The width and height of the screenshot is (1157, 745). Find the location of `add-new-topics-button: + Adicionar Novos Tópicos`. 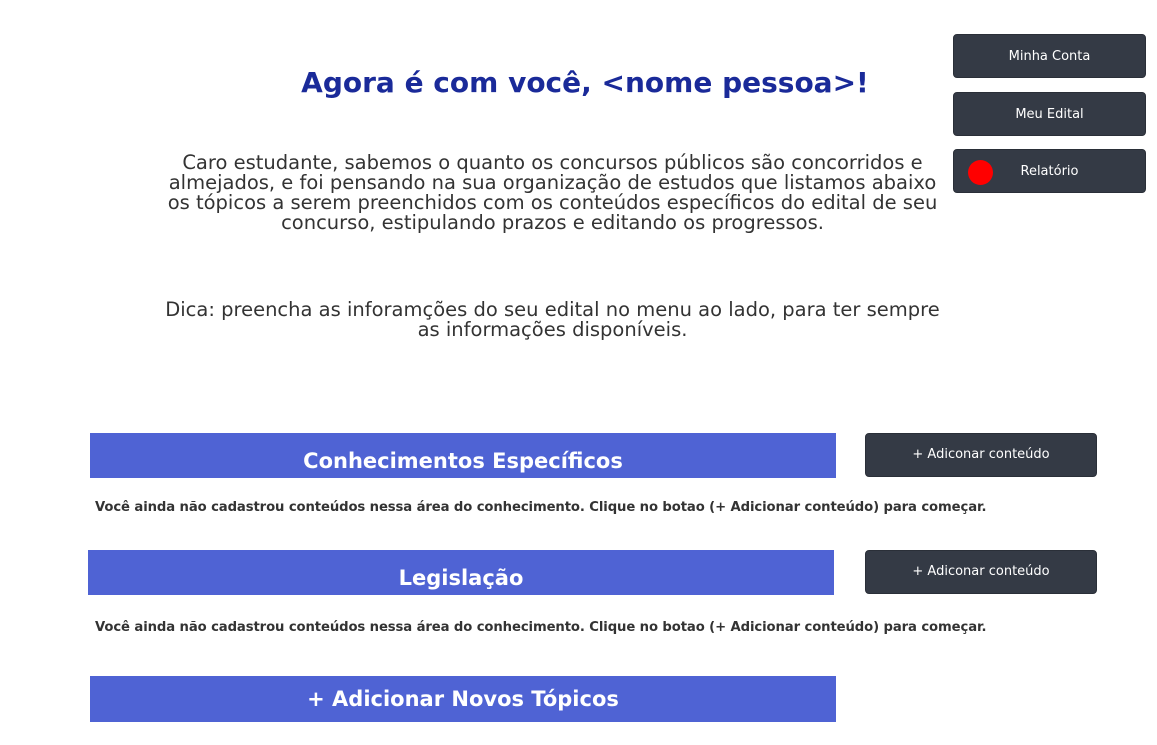

add-new-topics-button: + Adicionar Novos Tópicos is located at coordinates (463, 699).